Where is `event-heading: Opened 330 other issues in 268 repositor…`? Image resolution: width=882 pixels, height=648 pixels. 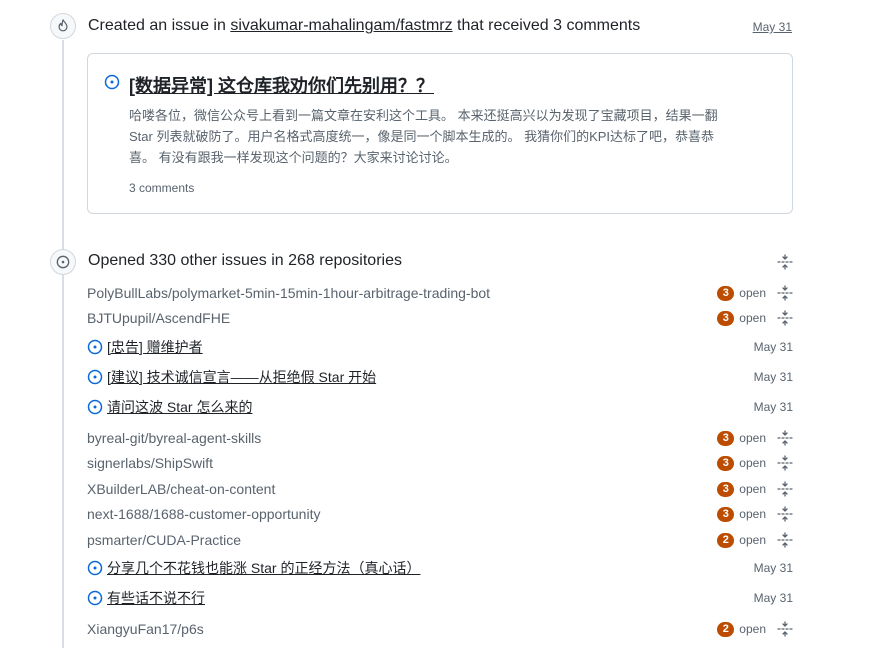
event-heading: Opened 330 other issues in 268 repositor… is located at coordinates (245, 260).